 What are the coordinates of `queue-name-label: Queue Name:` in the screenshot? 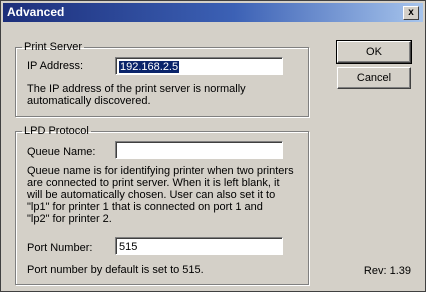 It's located at (61, 152).